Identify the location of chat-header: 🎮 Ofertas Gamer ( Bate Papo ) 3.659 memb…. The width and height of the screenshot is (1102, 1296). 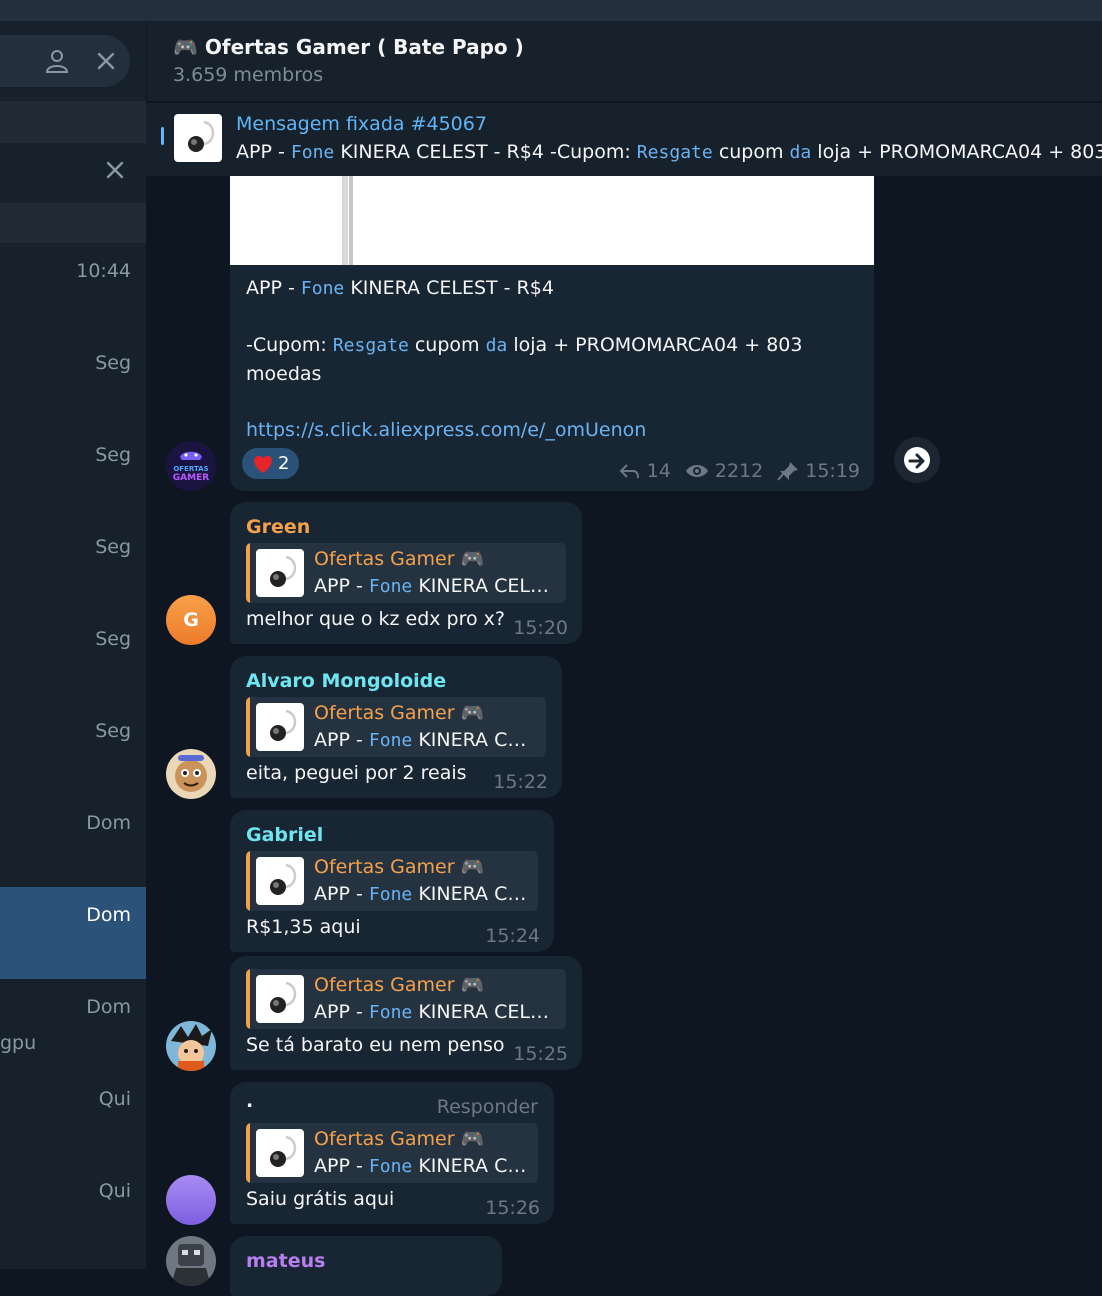
(624, 61).